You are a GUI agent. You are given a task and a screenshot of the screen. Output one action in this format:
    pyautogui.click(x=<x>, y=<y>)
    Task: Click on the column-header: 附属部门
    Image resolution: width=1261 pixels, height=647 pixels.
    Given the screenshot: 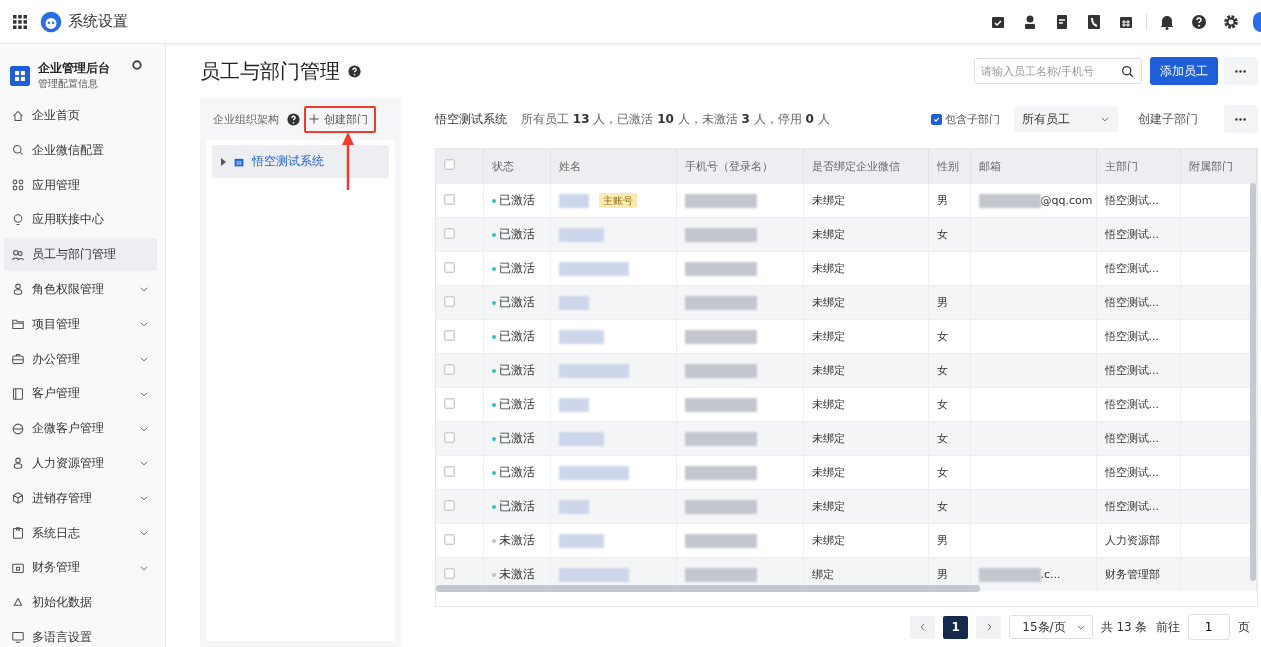 What is the action you would take?
    pyautogui.click(x=1218, y=166)
    